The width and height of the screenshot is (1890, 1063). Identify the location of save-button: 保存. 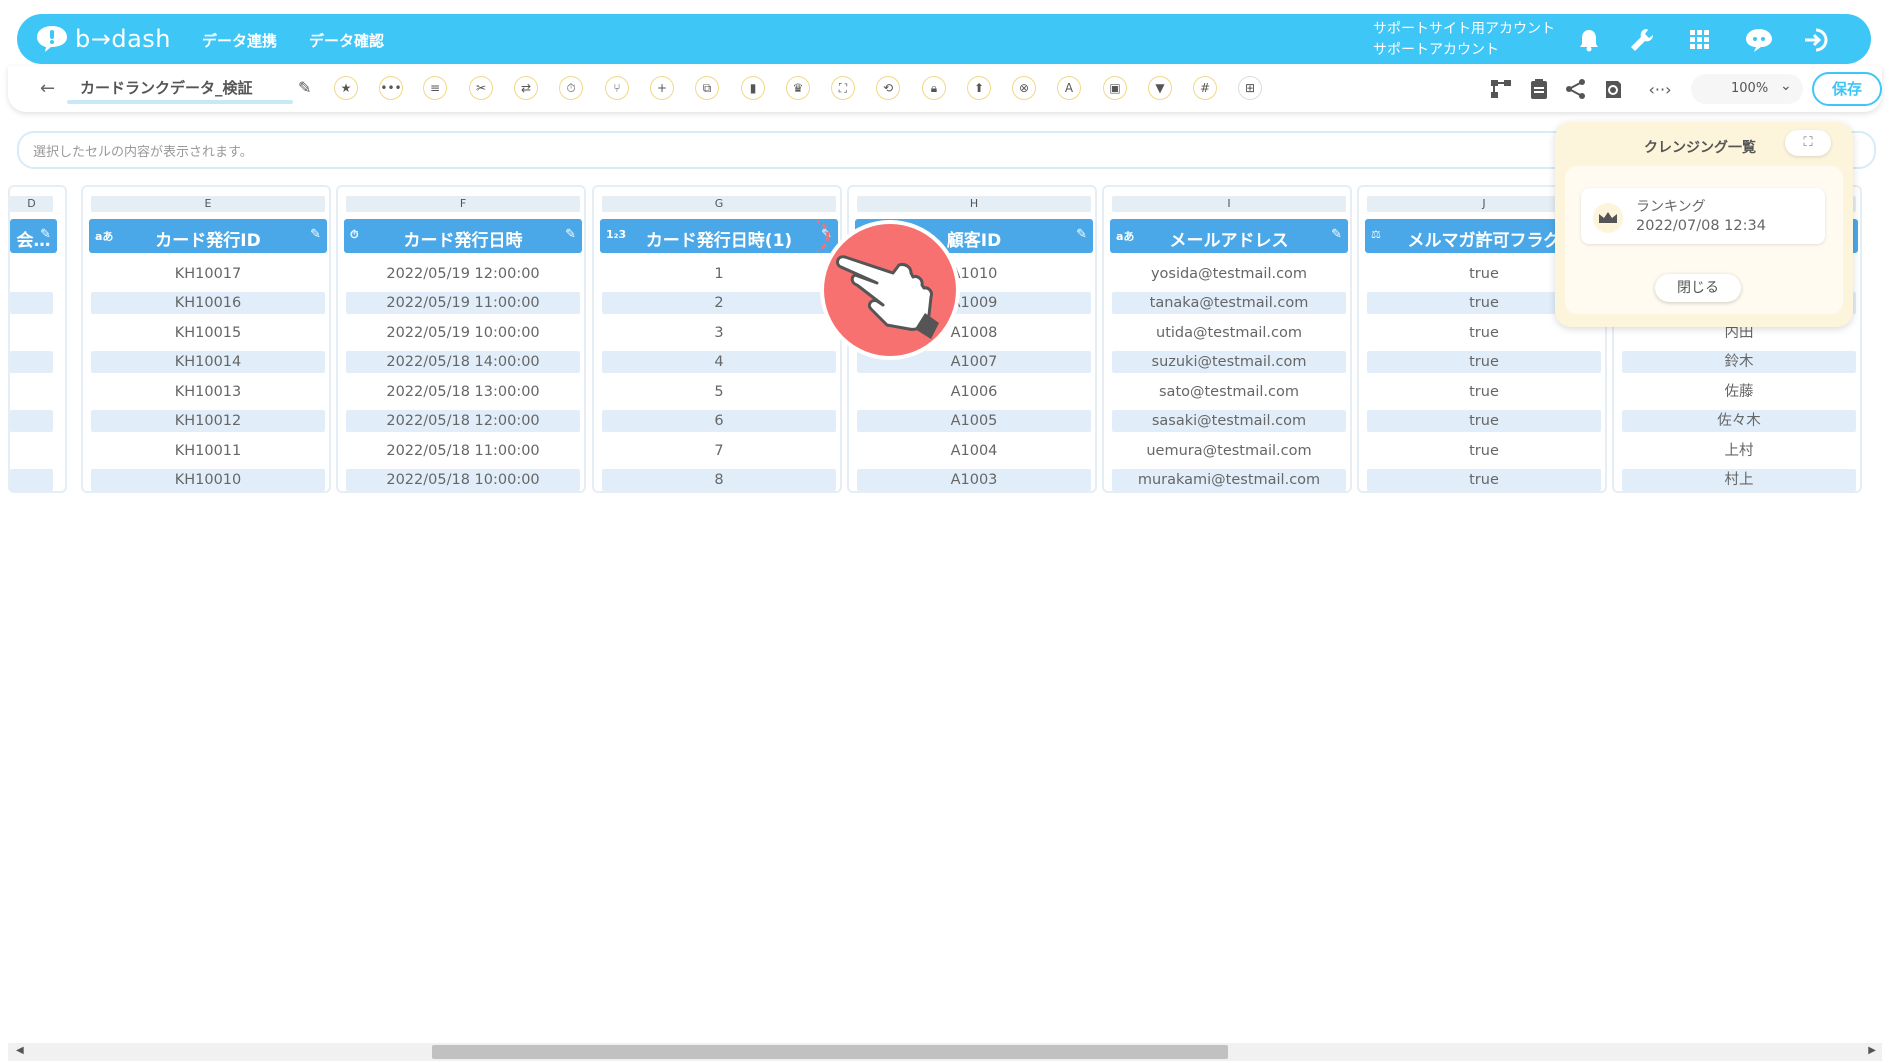
(1847, 89).